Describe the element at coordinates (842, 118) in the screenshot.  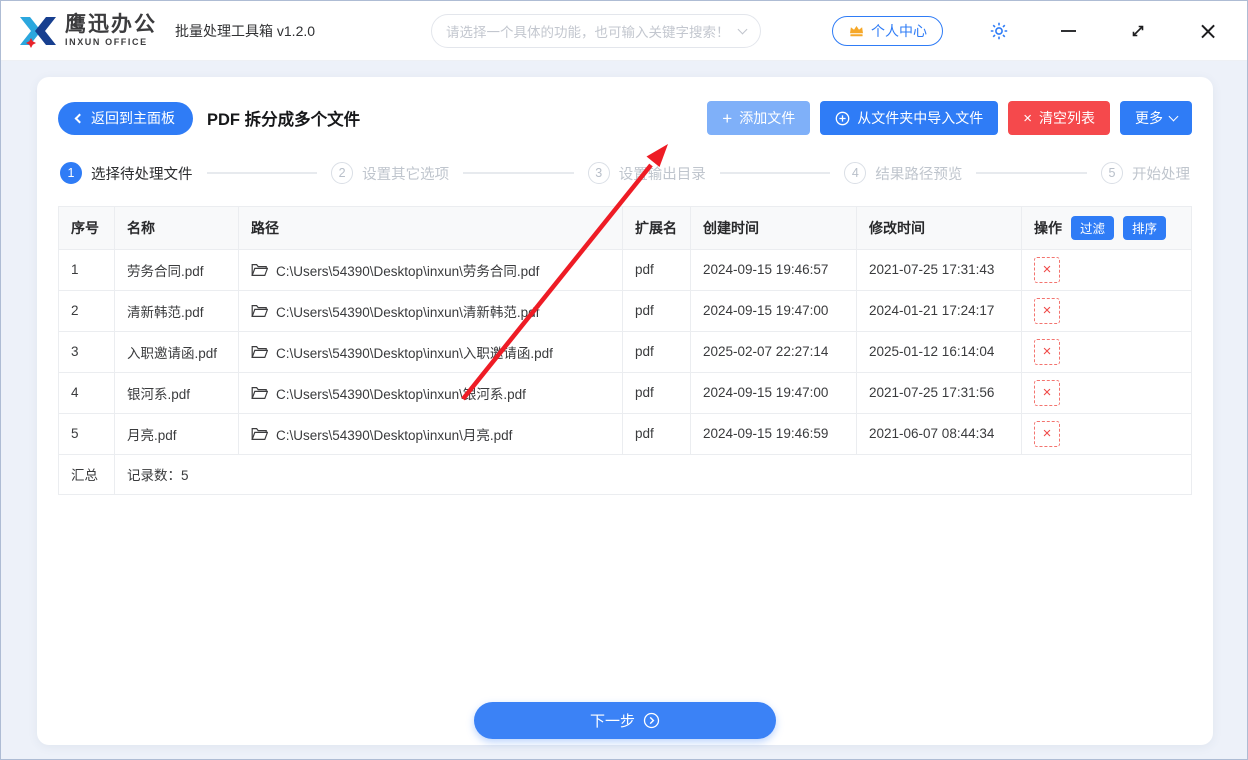
I see `circle-plus-icon` at that location.